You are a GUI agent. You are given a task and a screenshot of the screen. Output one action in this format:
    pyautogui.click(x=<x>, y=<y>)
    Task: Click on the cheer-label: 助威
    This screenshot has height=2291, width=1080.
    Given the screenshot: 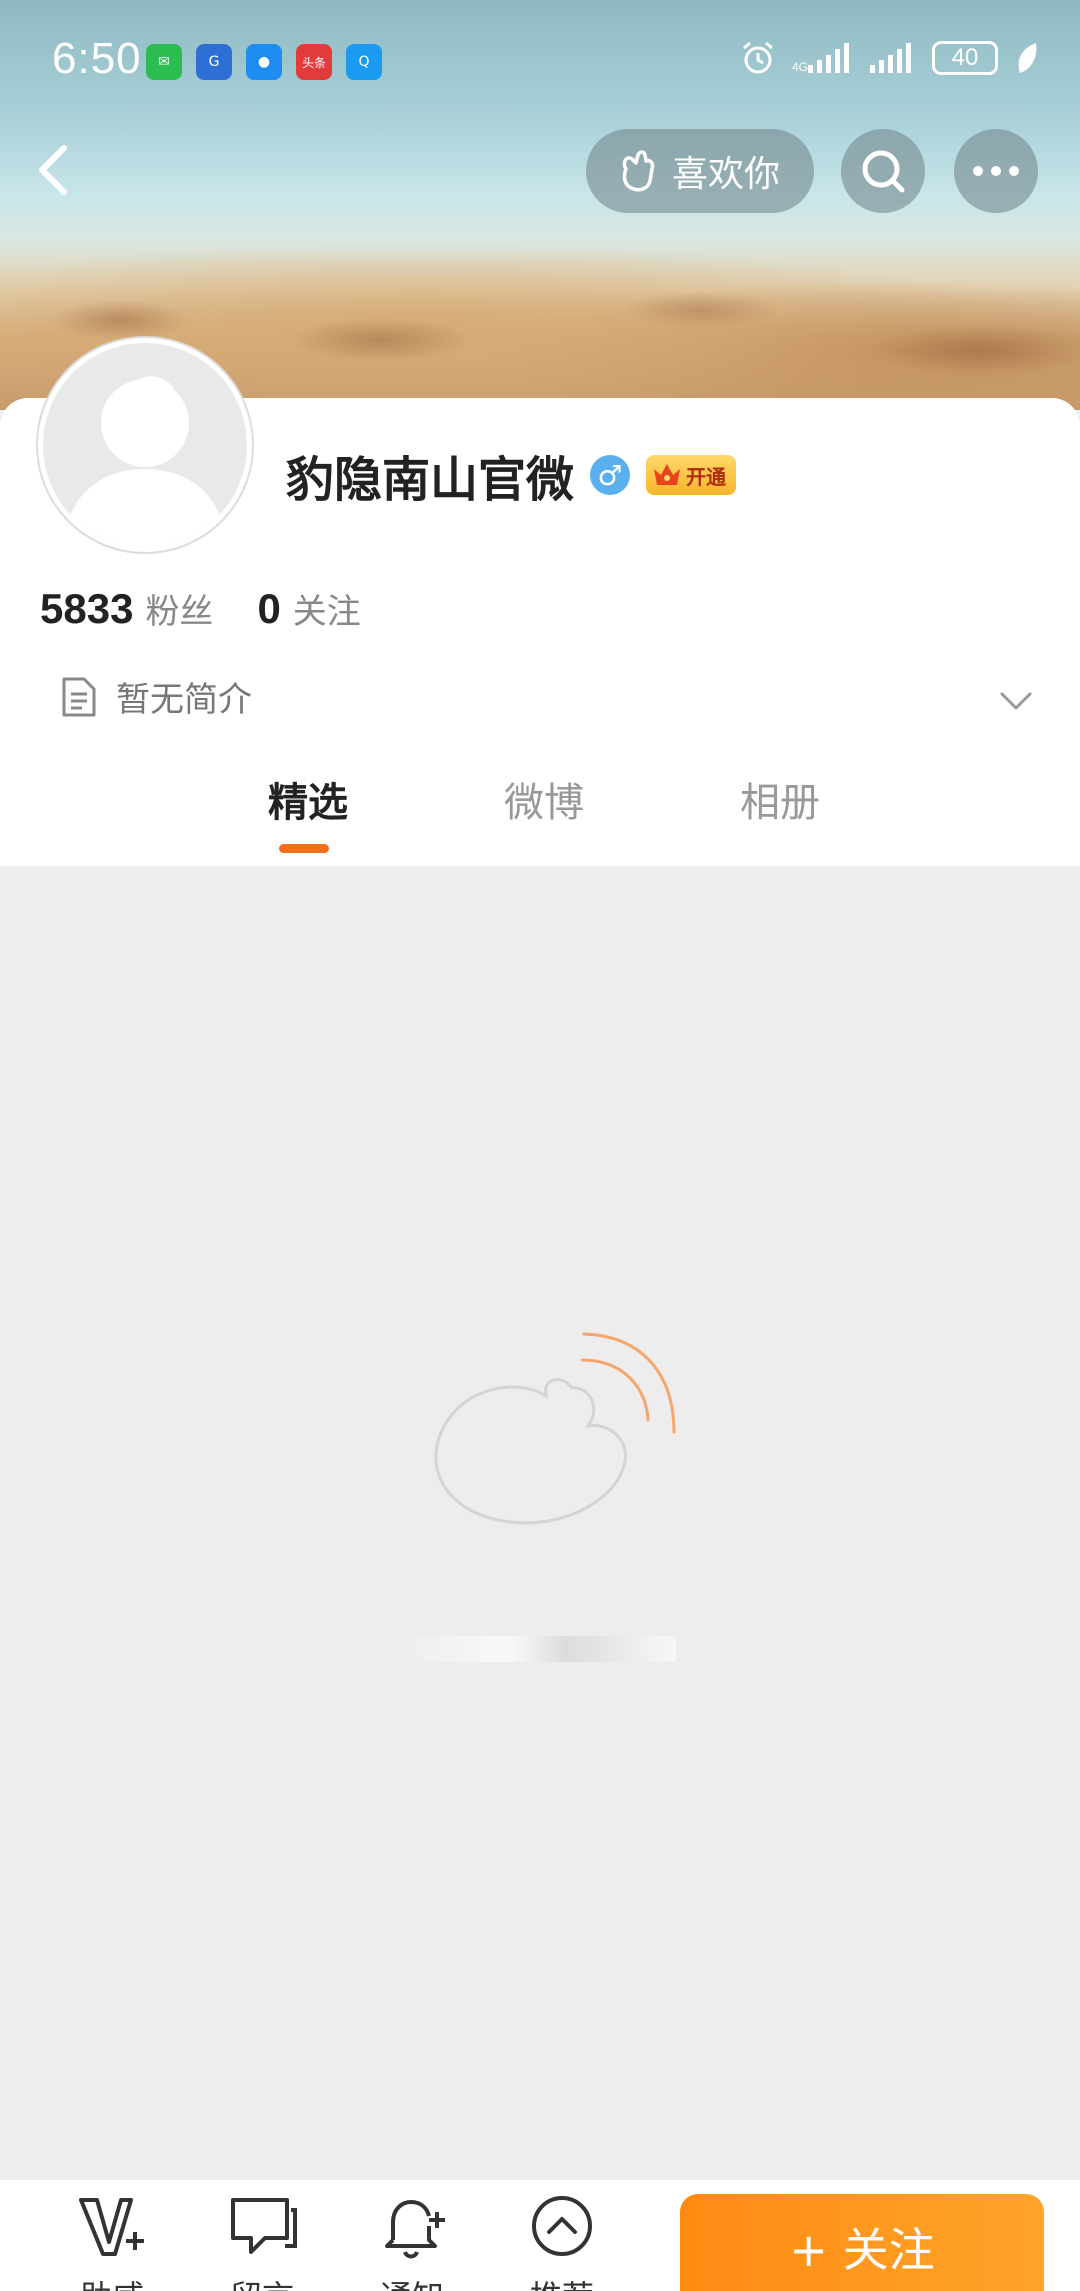 What is the action you would take?
    pyautogui.click(x=112, y=2281)
    